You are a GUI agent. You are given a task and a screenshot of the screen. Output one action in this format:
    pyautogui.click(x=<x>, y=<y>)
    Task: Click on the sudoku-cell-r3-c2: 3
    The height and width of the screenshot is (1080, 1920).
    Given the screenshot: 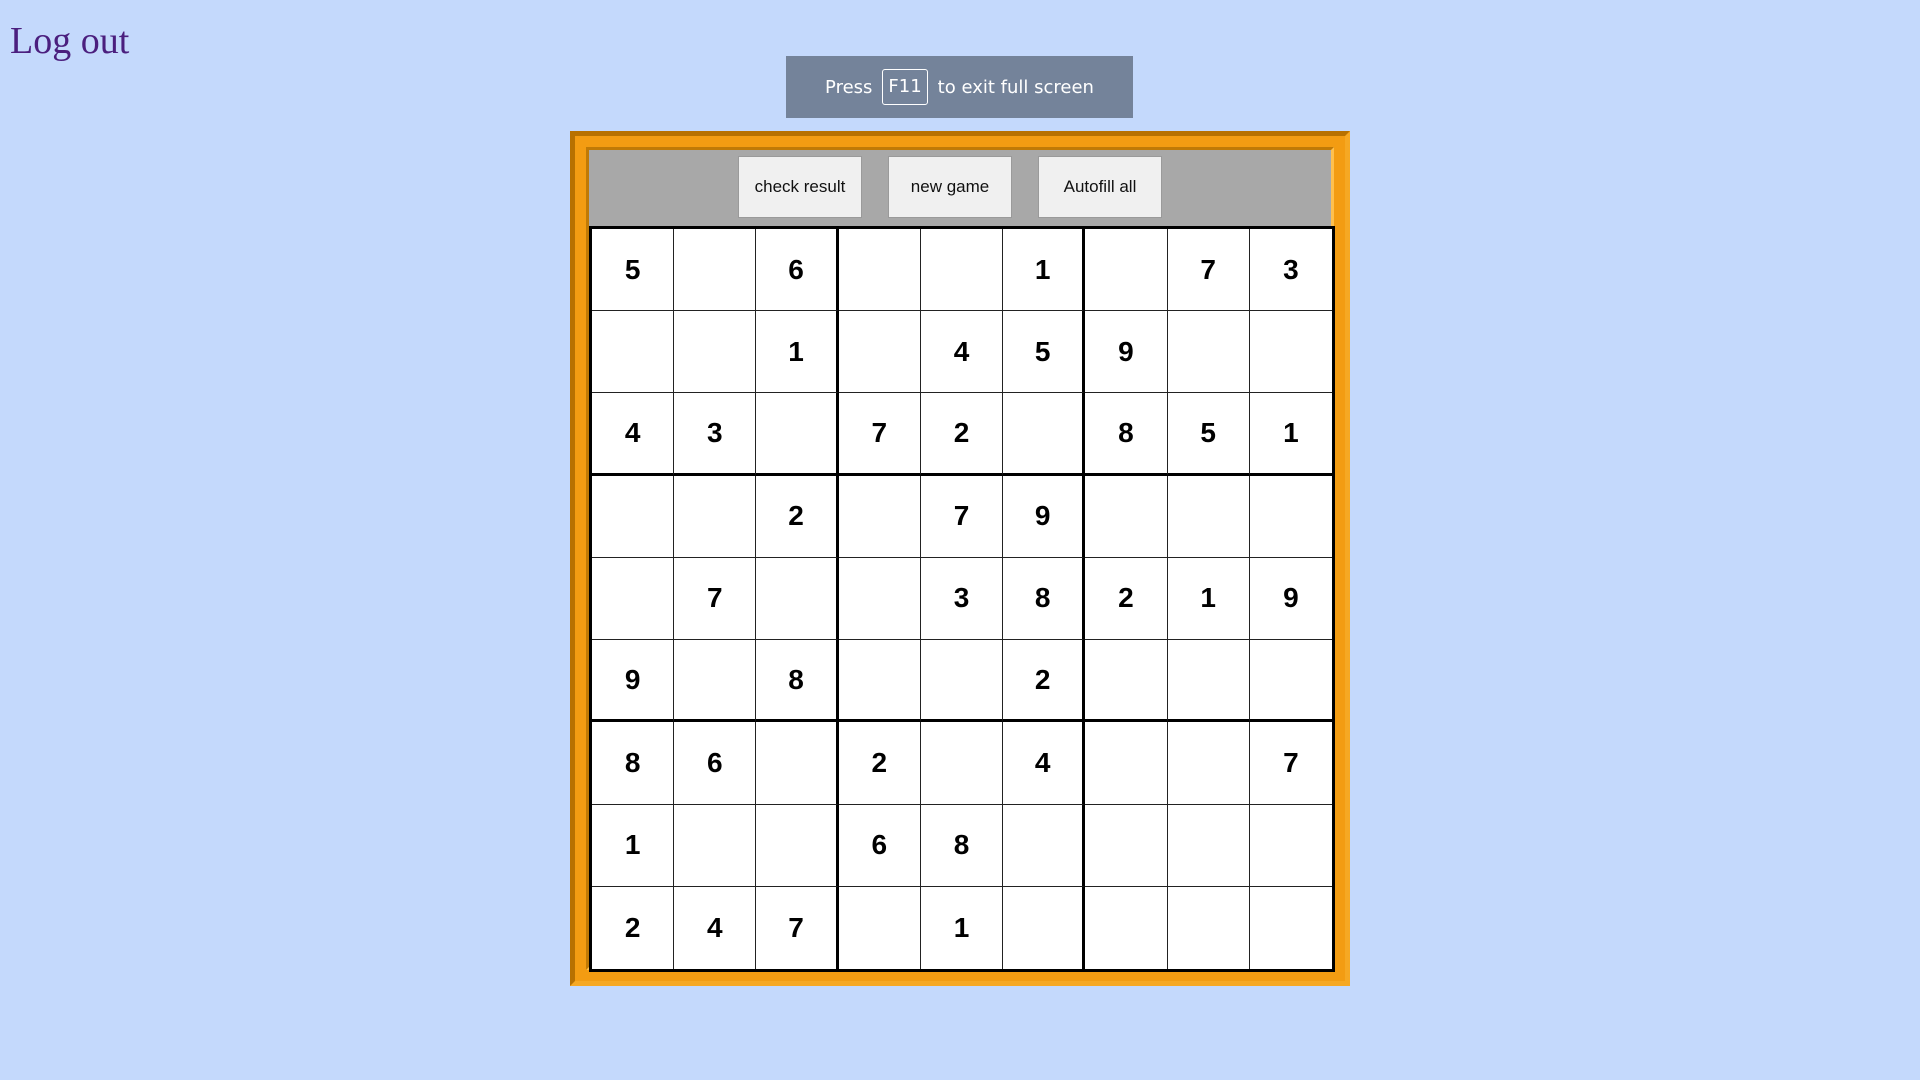 What is the action you would take?
    pyautogui.click(x=715, y=434)
    